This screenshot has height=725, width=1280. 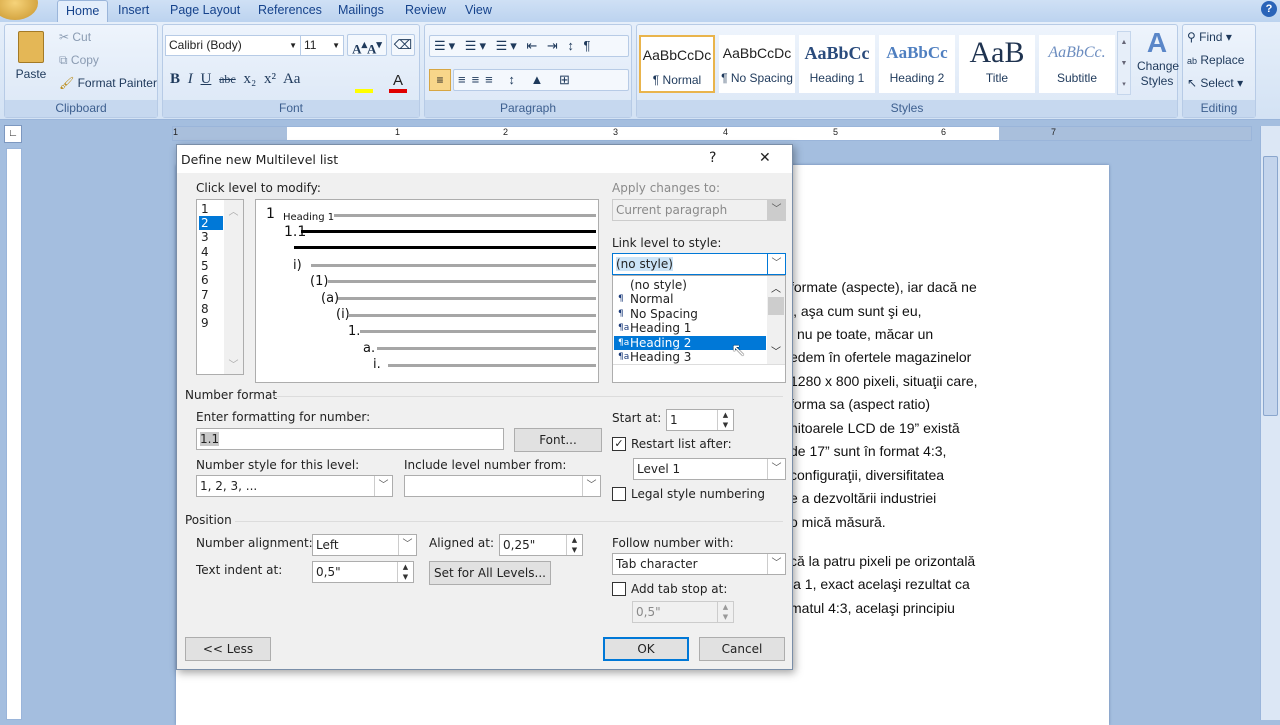 I want to click on start-at-spinner: 1 ▲ ▼, so click(x=700, y=420).